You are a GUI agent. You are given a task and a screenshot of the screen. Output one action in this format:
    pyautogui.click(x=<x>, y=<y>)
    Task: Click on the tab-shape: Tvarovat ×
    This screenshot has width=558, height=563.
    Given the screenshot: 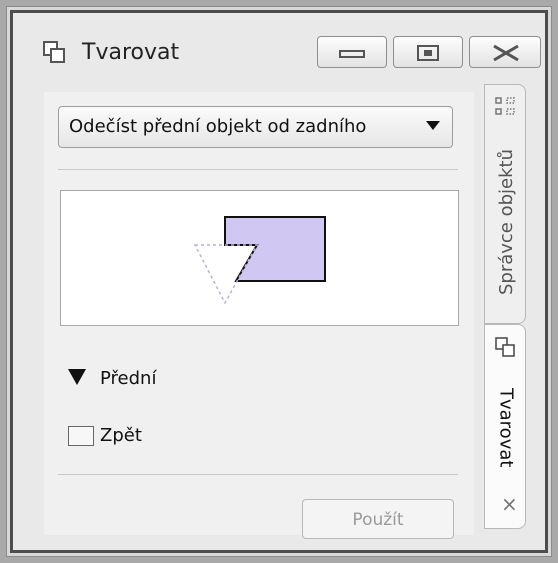 What is the action you would take?
    pyautogui.click(x=505, y=426)
    